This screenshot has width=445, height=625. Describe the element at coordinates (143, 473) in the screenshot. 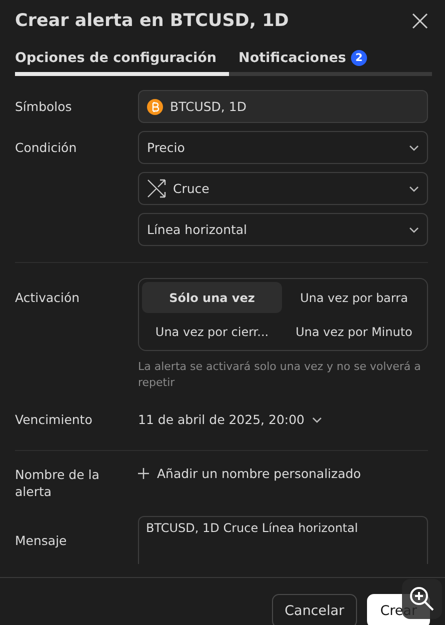

I see `plus-icon` at that location.